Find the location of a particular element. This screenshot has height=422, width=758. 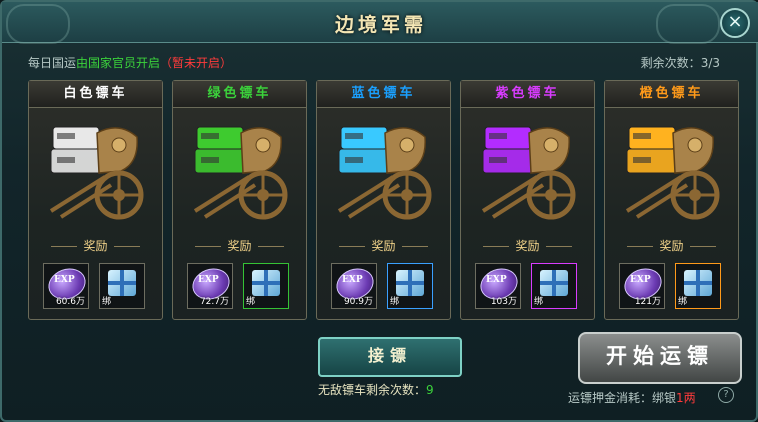

remaining-label: 剩余次数： is located at coordinates (670, 63).